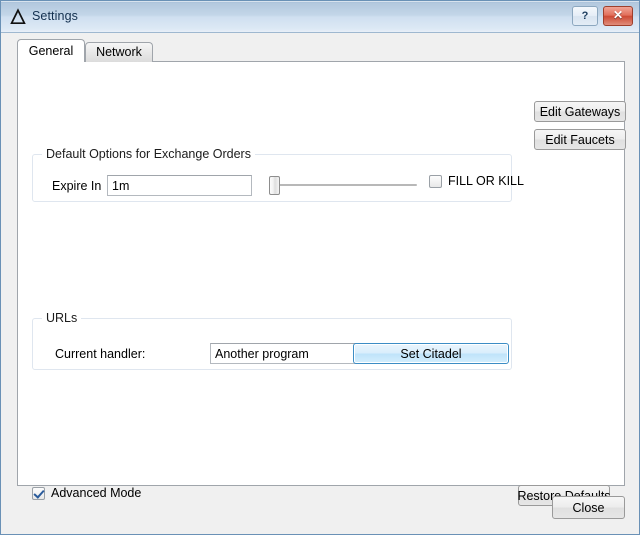 This screenshot has width=640, height=535. I want to click on set-citadel-button: Set Citadel, so click(431, 353).